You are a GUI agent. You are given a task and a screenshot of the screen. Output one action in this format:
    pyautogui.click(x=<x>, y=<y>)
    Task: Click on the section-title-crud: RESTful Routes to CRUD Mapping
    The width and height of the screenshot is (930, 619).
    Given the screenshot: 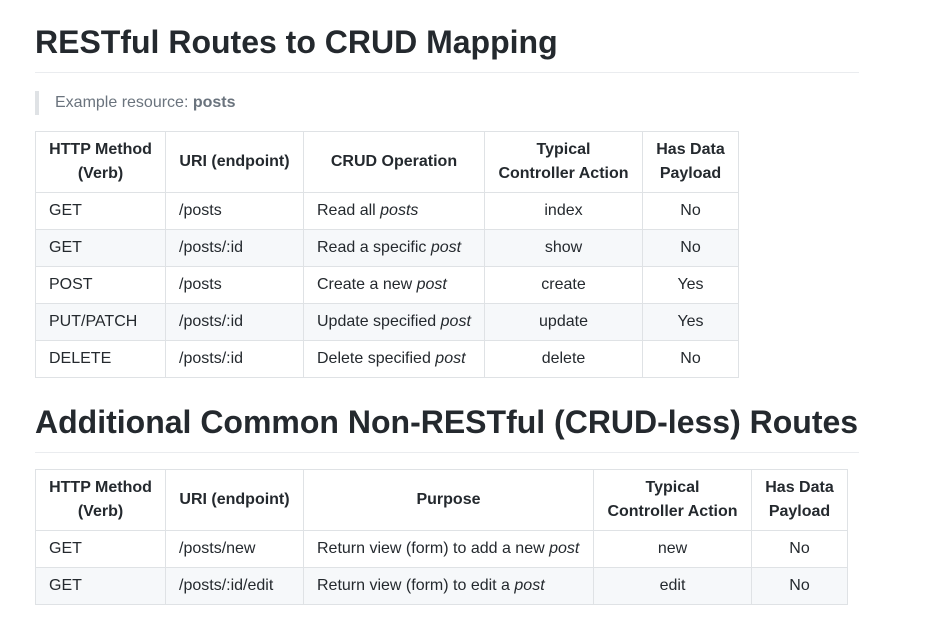 What is the action you would take?
    pyautogui.click(x=447, y=36)
    